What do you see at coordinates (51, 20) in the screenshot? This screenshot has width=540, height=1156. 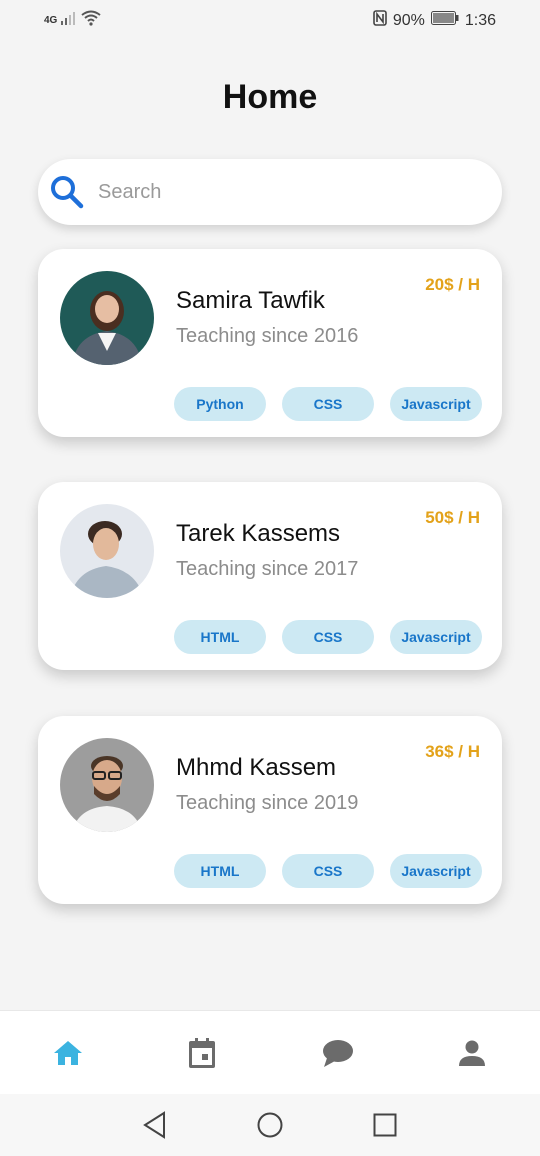 I see `network-type: 4G` at bounding box center [51, 20].